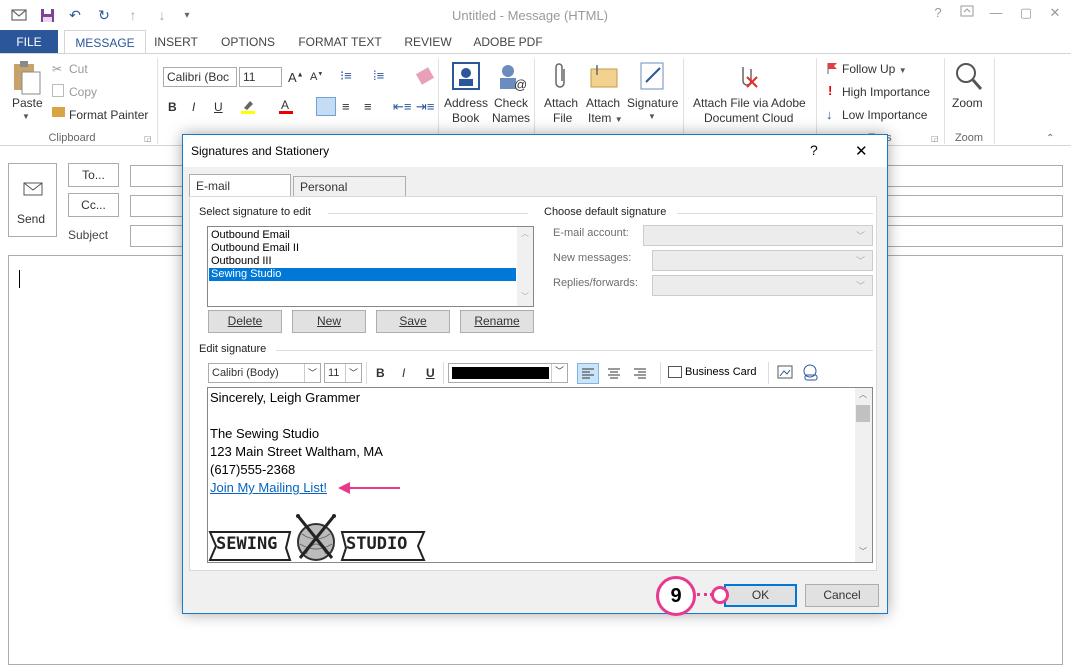 Image resolution: width=1071 pixels, height=669 pixels. Describe the element at coordinates (996, 15) in the screenshot. I see `minimize-button: —` at that location.